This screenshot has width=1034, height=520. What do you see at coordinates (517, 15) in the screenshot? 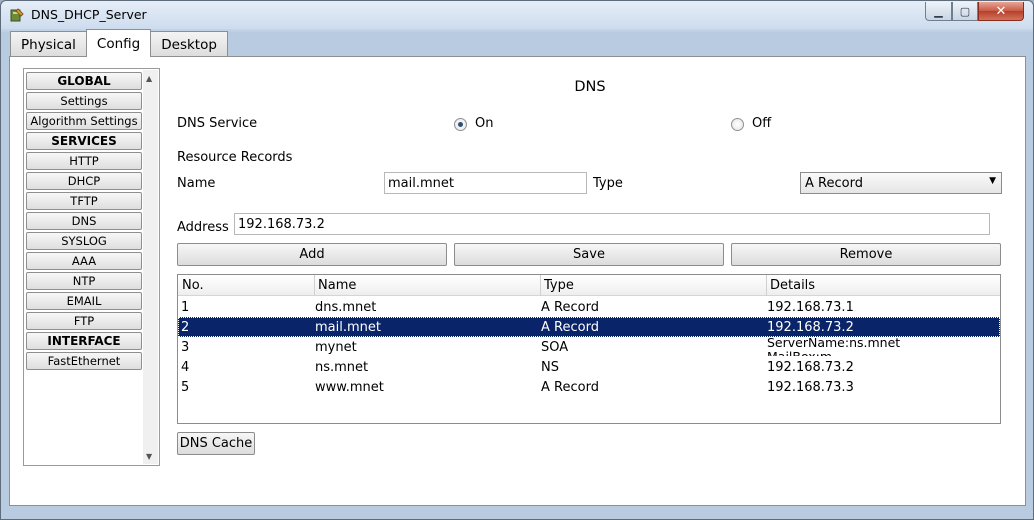
I see `title-bar: DNS_DHCP_Server ▁ ▢ ✕` at bounding box center [517, 15].